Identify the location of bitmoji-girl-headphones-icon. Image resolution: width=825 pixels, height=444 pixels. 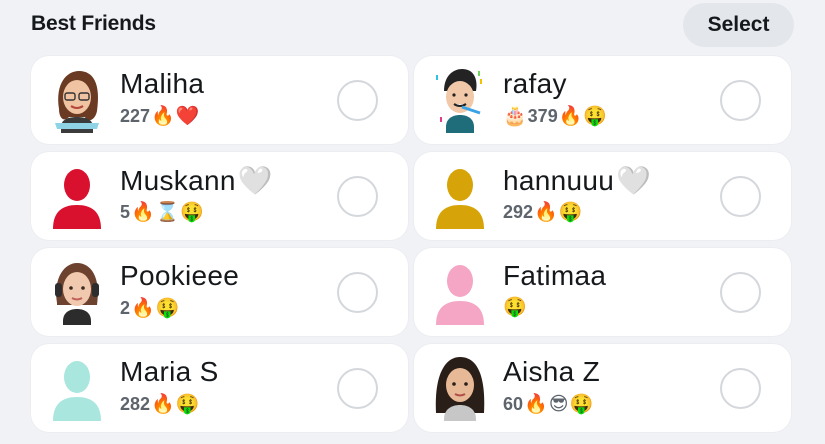
(77, 292).